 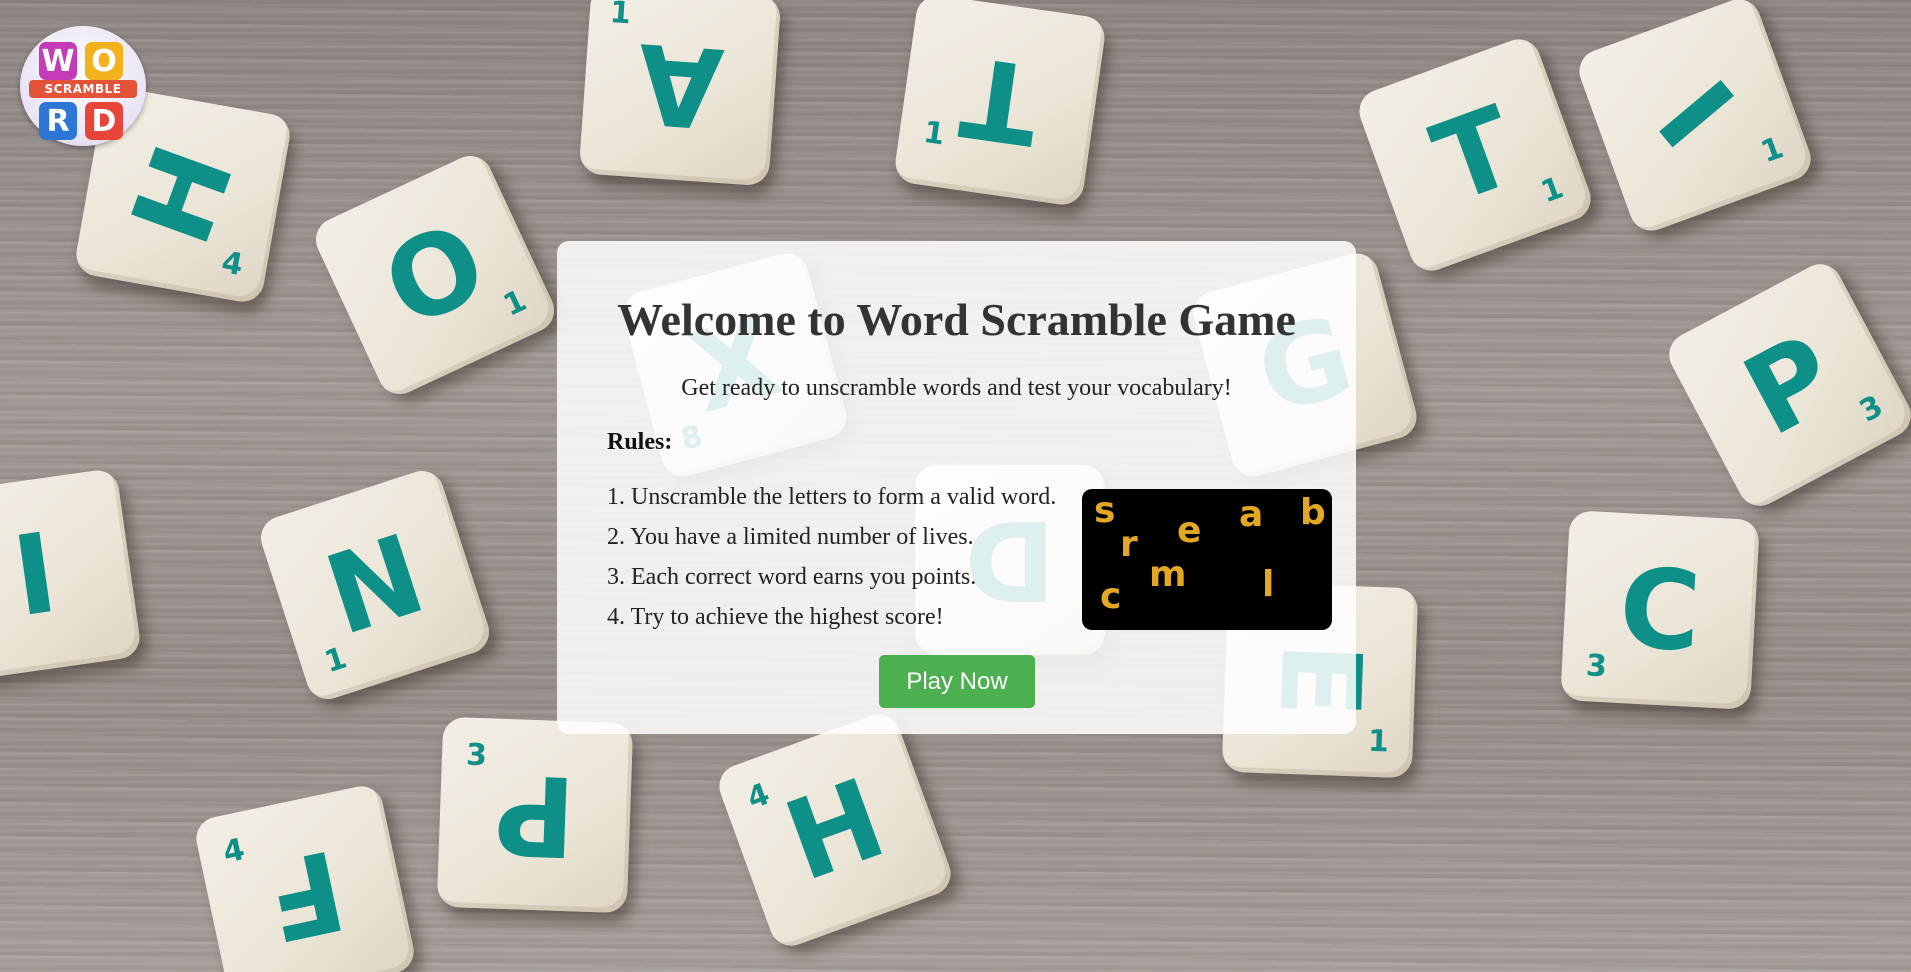 What do you see at coordinates (1168, 574) in the screenshot?
I see `scramble-letter: m` at bounding box center [1168, 574].